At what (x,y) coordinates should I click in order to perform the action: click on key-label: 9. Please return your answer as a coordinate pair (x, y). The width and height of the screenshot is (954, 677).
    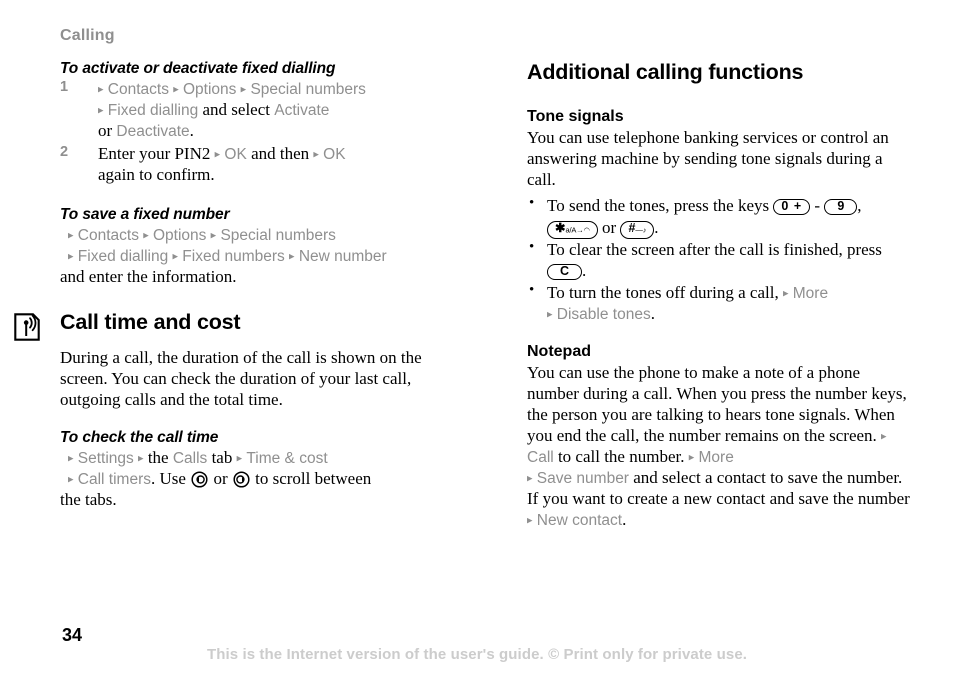
    Looking at the image, I should click on (841, 206).